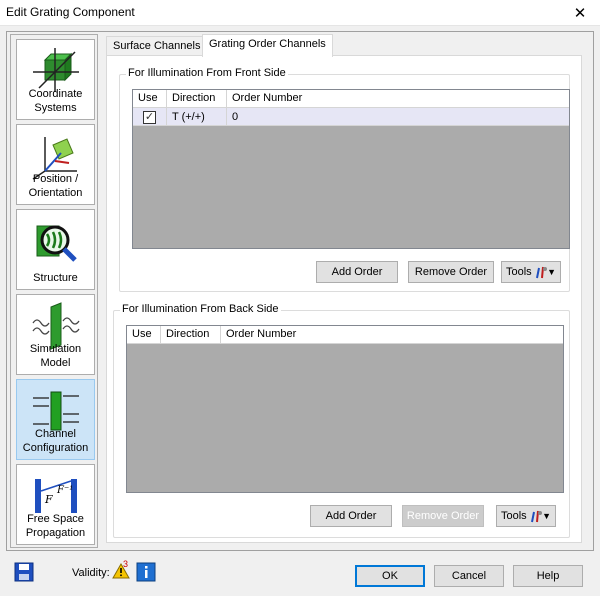 Image resolution: width=600 pixels, height=596 pixels. What do you see at coordinates (55, 79) in the screenshot?
I see `sidebar-item-coordinate-systems: Coordinate Systems` at bounding box center [55, 79].